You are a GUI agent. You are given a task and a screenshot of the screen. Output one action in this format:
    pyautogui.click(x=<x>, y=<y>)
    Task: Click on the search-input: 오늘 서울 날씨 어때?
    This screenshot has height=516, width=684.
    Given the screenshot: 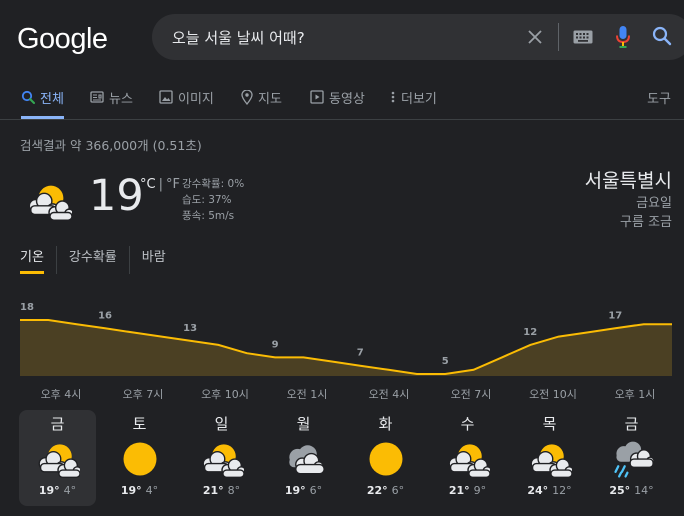 What is the action you would take?
    pyautogui.click(x=238, y=37)
    